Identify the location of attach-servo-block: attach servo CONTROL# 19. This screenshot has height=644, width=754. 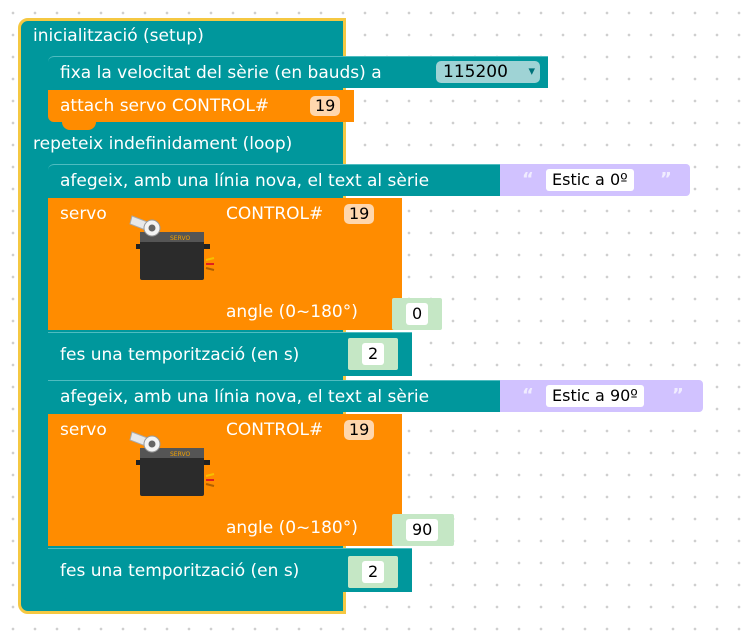
(201, 106).